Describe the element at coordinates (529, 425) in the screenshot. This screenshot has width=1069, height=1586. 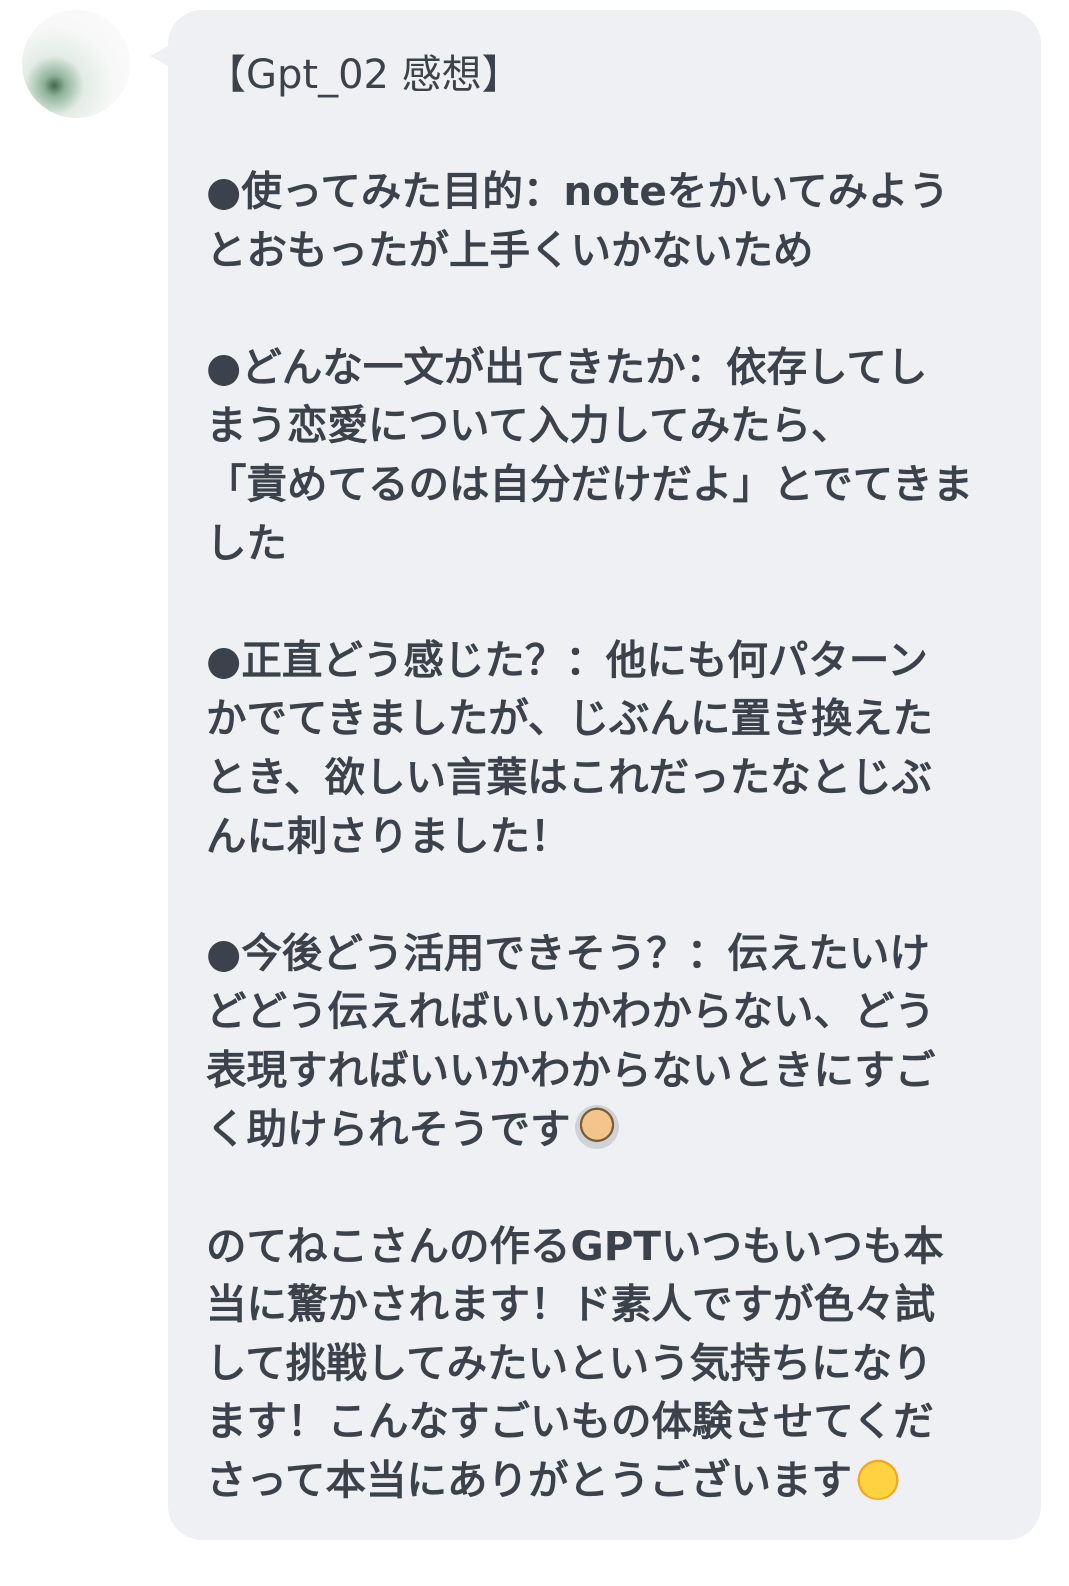
I see `message-line: まう恋愛について入力してみたら、` at that location.